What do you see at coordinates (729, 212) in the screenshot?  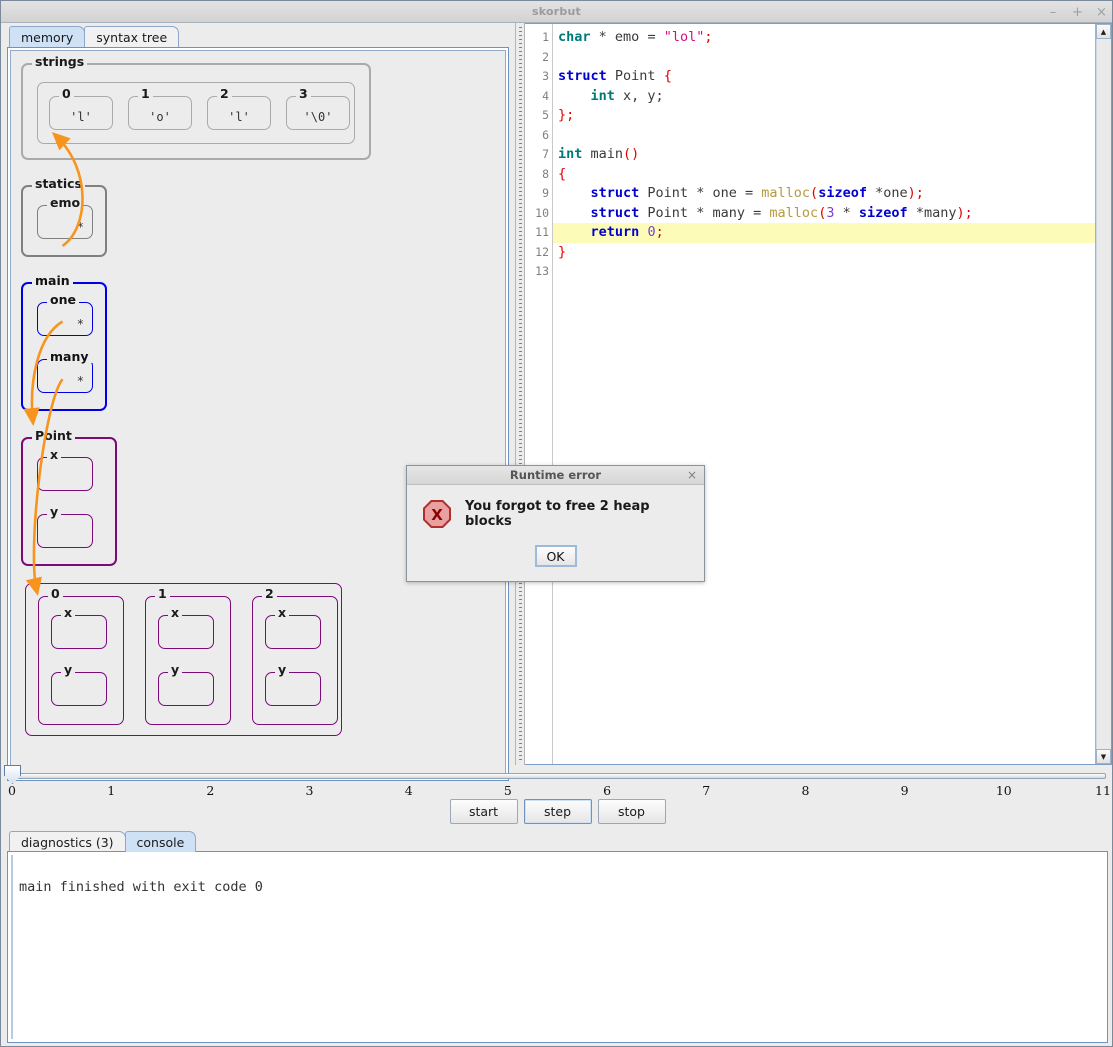 I see `code-token: many` at bounding box center [729, 212].